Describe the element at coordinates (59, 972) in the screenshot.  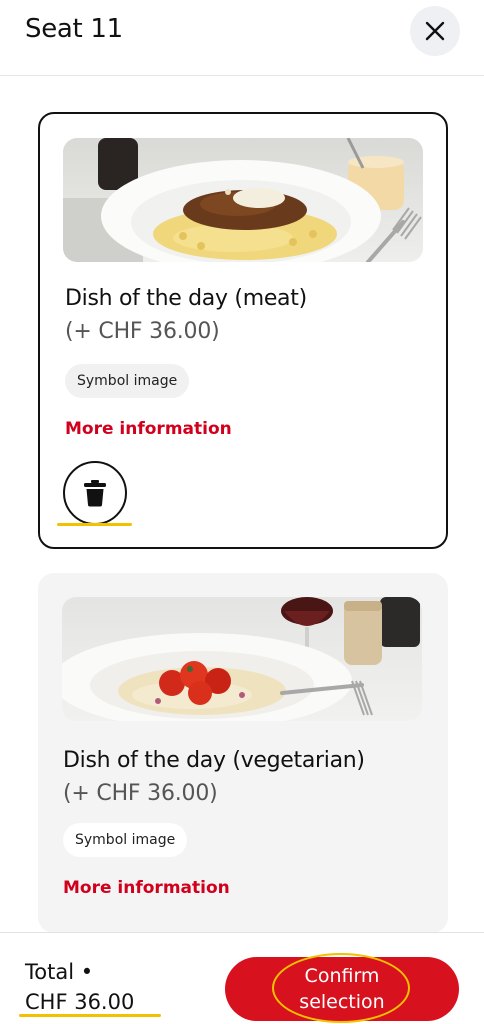
I see `total-label: Total •` at that location.